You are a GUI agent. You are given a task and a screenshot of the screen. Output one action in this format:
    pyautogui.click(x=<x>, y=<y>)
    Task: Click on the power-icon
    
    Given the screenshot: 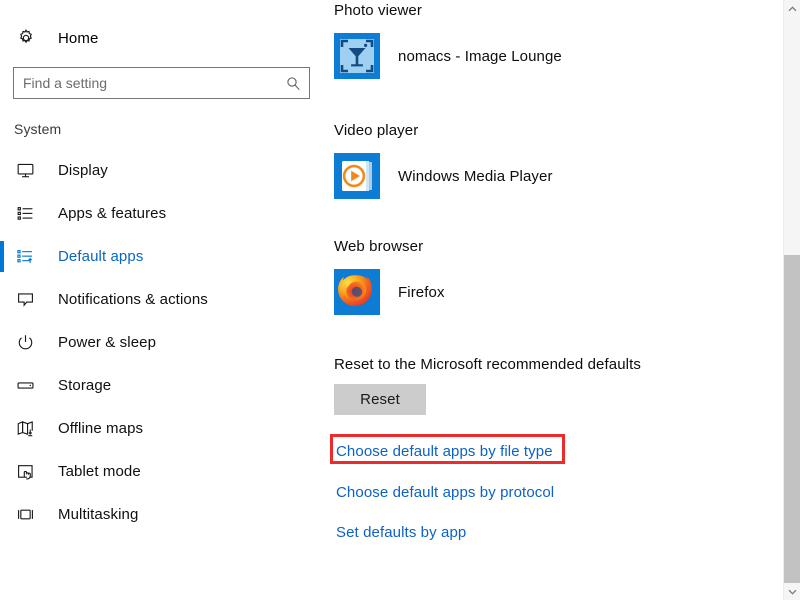 What is the action you would take?
    pyautogui.click(x=25, y=343)
    